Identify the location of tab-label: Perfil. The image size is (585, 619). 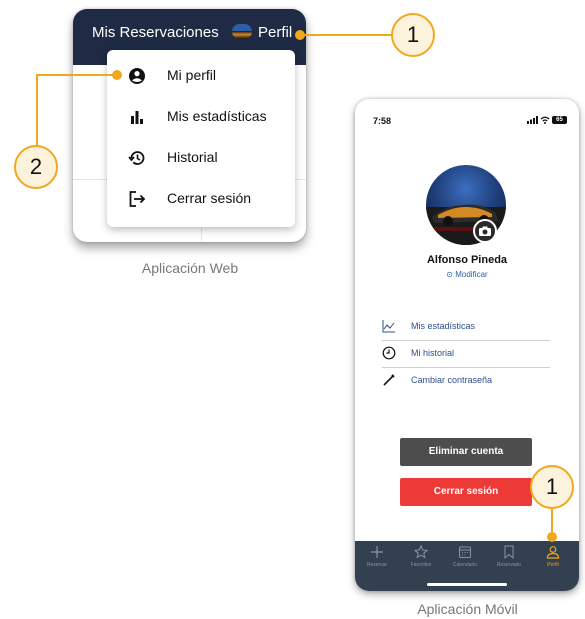
(553, 565).